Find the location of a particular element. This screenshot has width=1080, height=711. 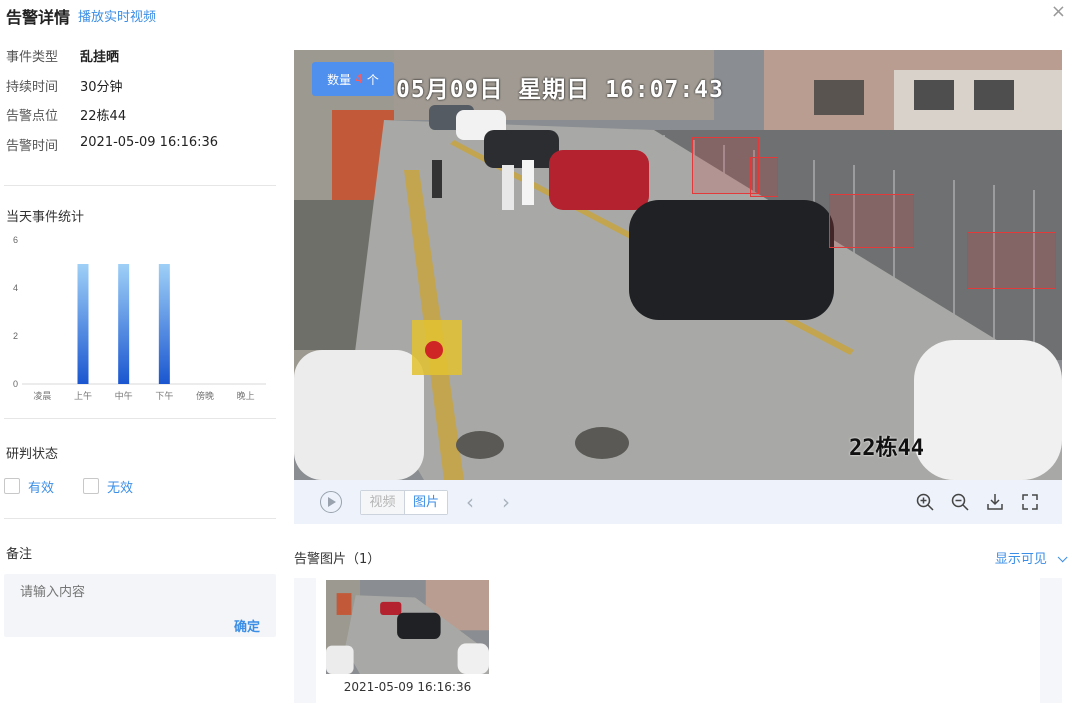

zoom-out-icon is located at coordinates (960, 502).